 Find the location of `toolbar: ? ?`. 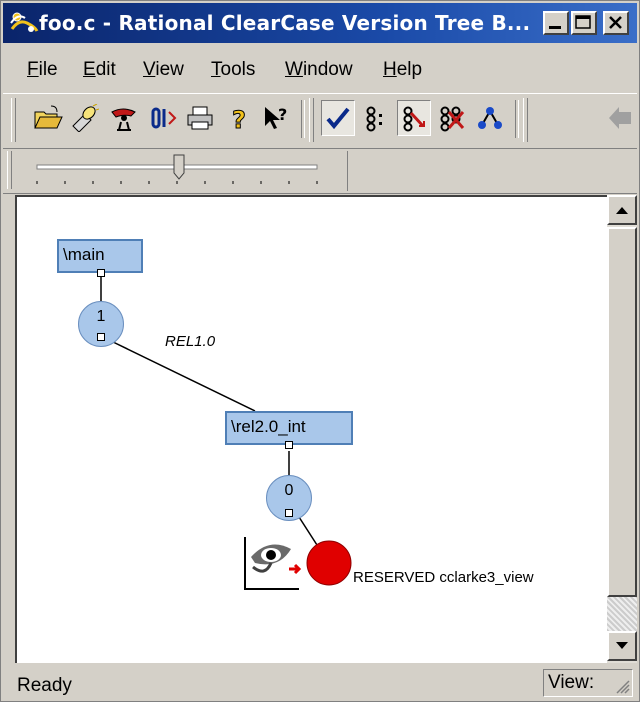

toolbar: ? ? is located at coordinates (320, 121).